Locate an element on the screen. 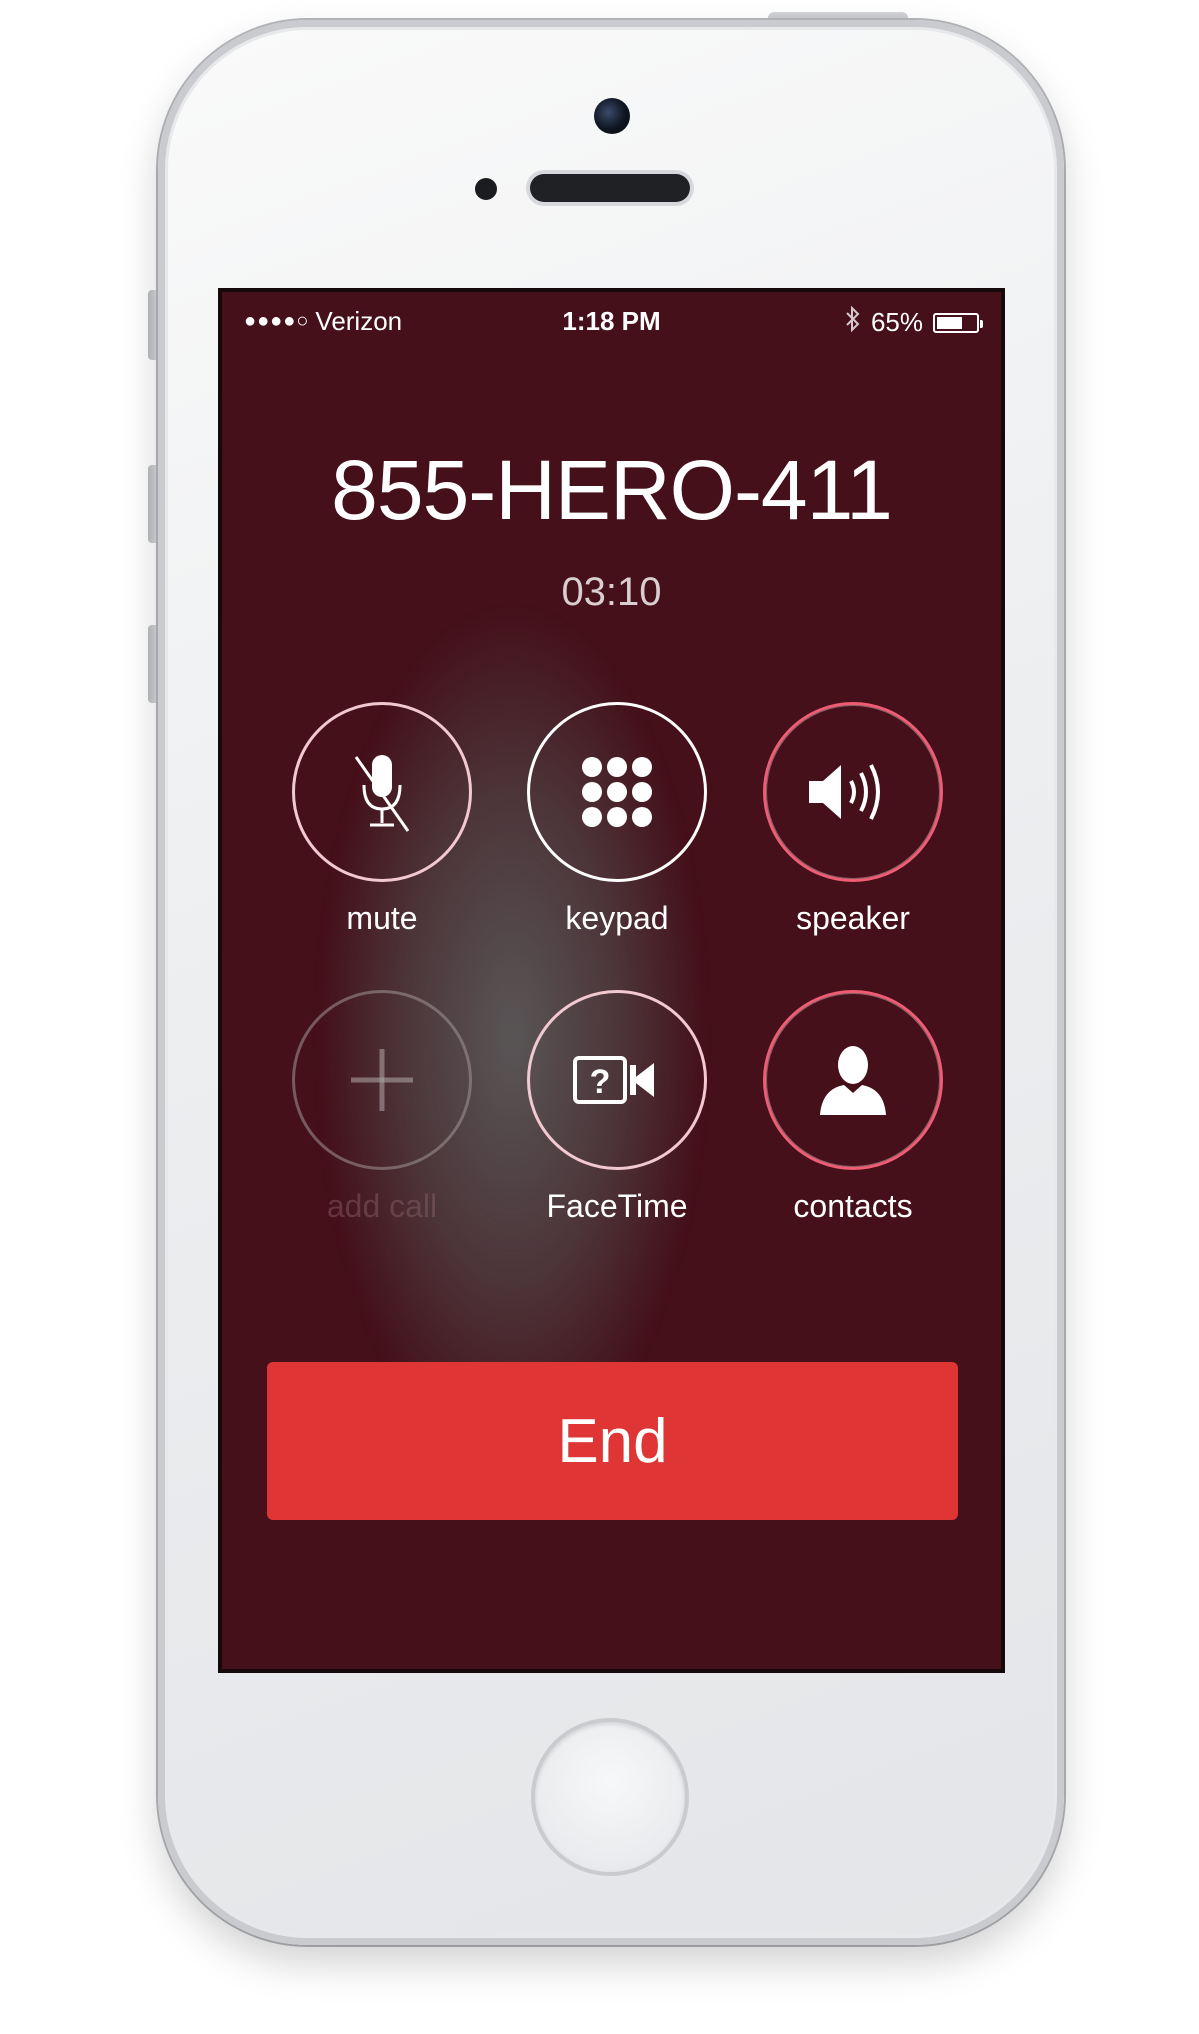 This screenshot has width=1199, height=2034. speaker-circle is located at coordinates (853, 792).